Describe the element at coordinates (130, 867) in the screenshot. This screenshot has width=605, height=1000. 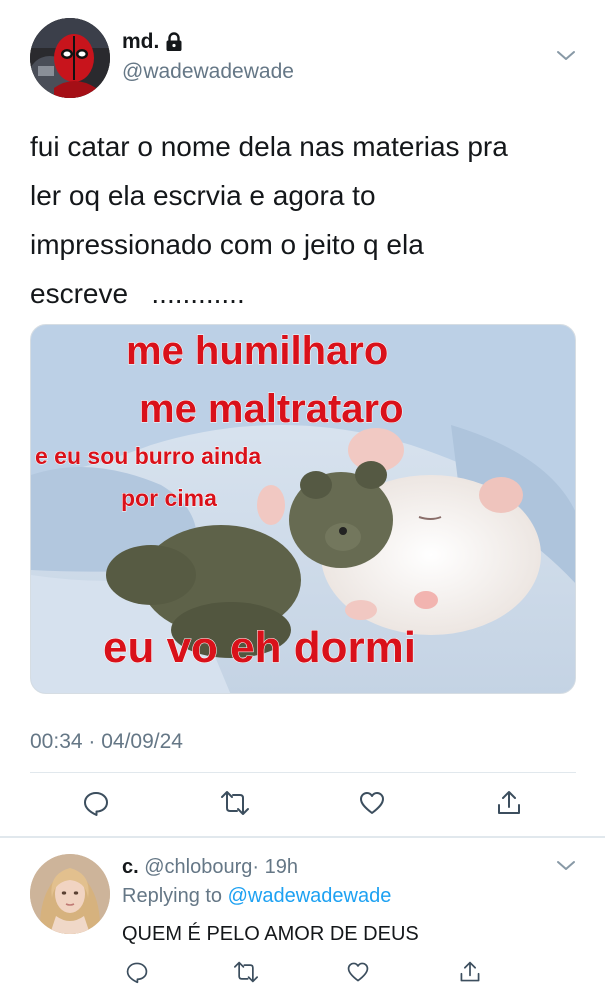
I see `display-name: c.` at that location.